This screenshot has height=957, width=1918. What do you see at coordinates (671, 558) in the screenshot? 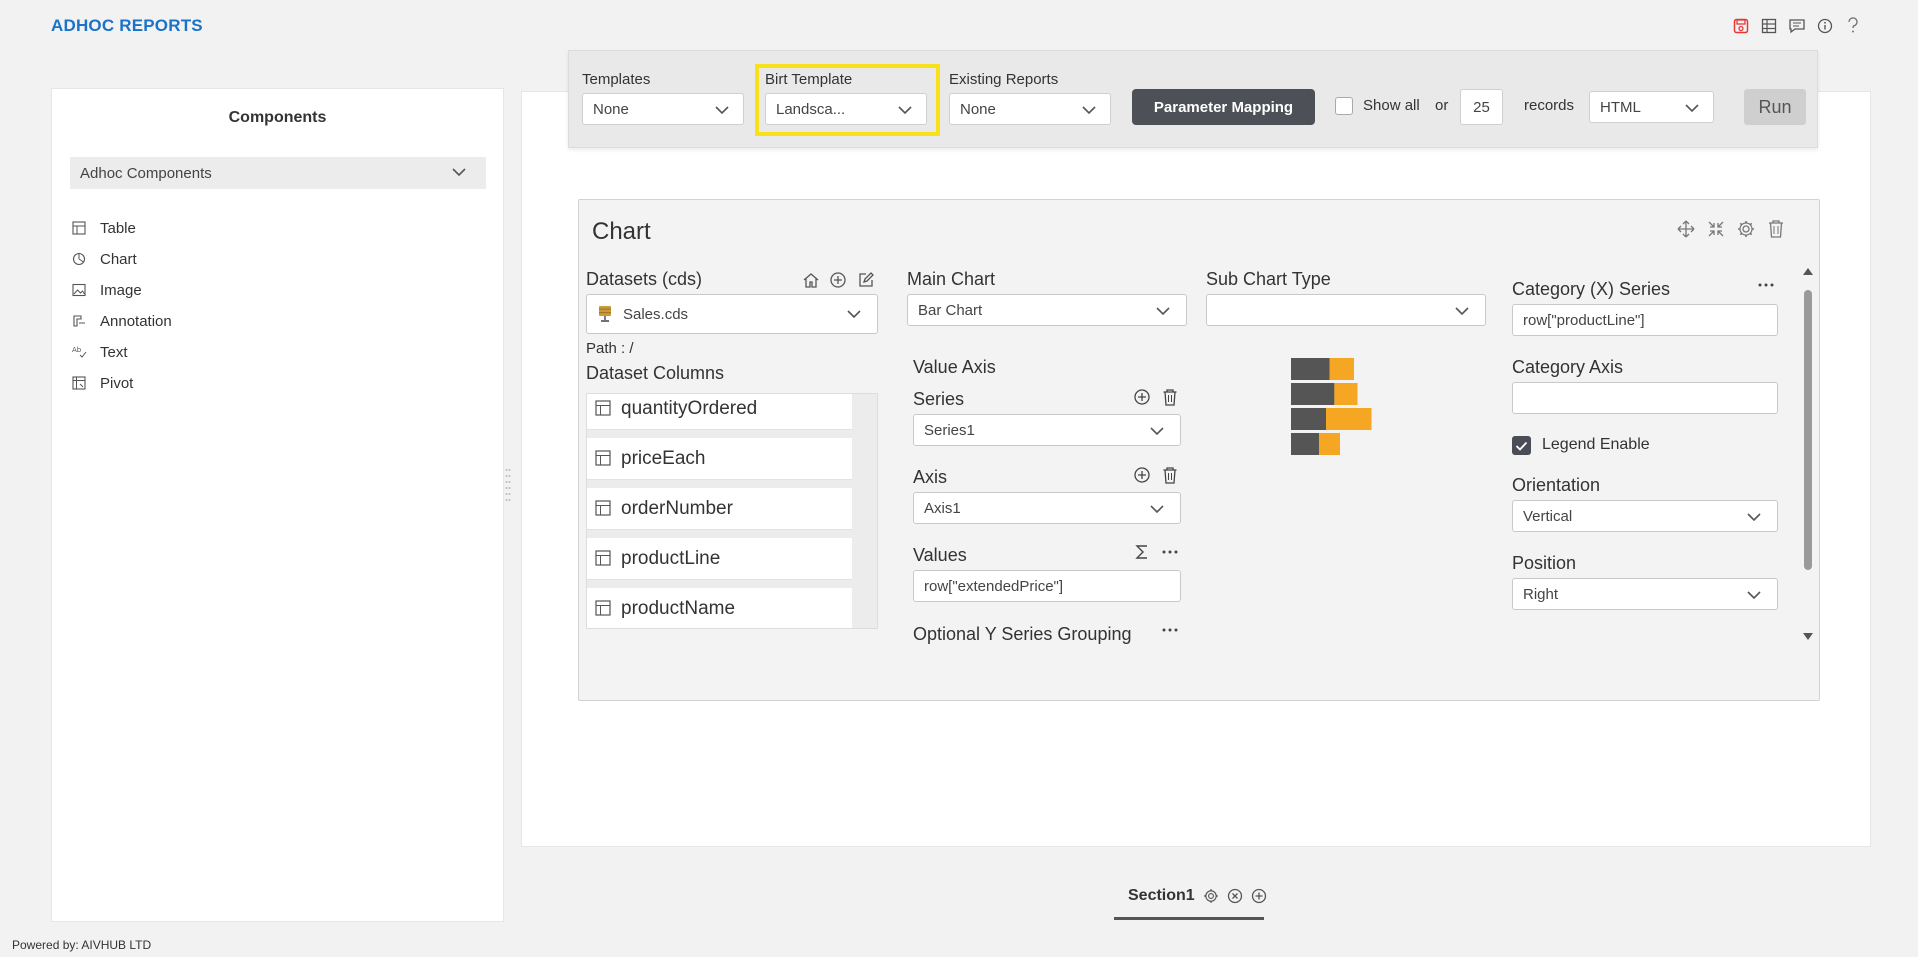
I see `column-name: productLine` at bounding box center [671, 558].